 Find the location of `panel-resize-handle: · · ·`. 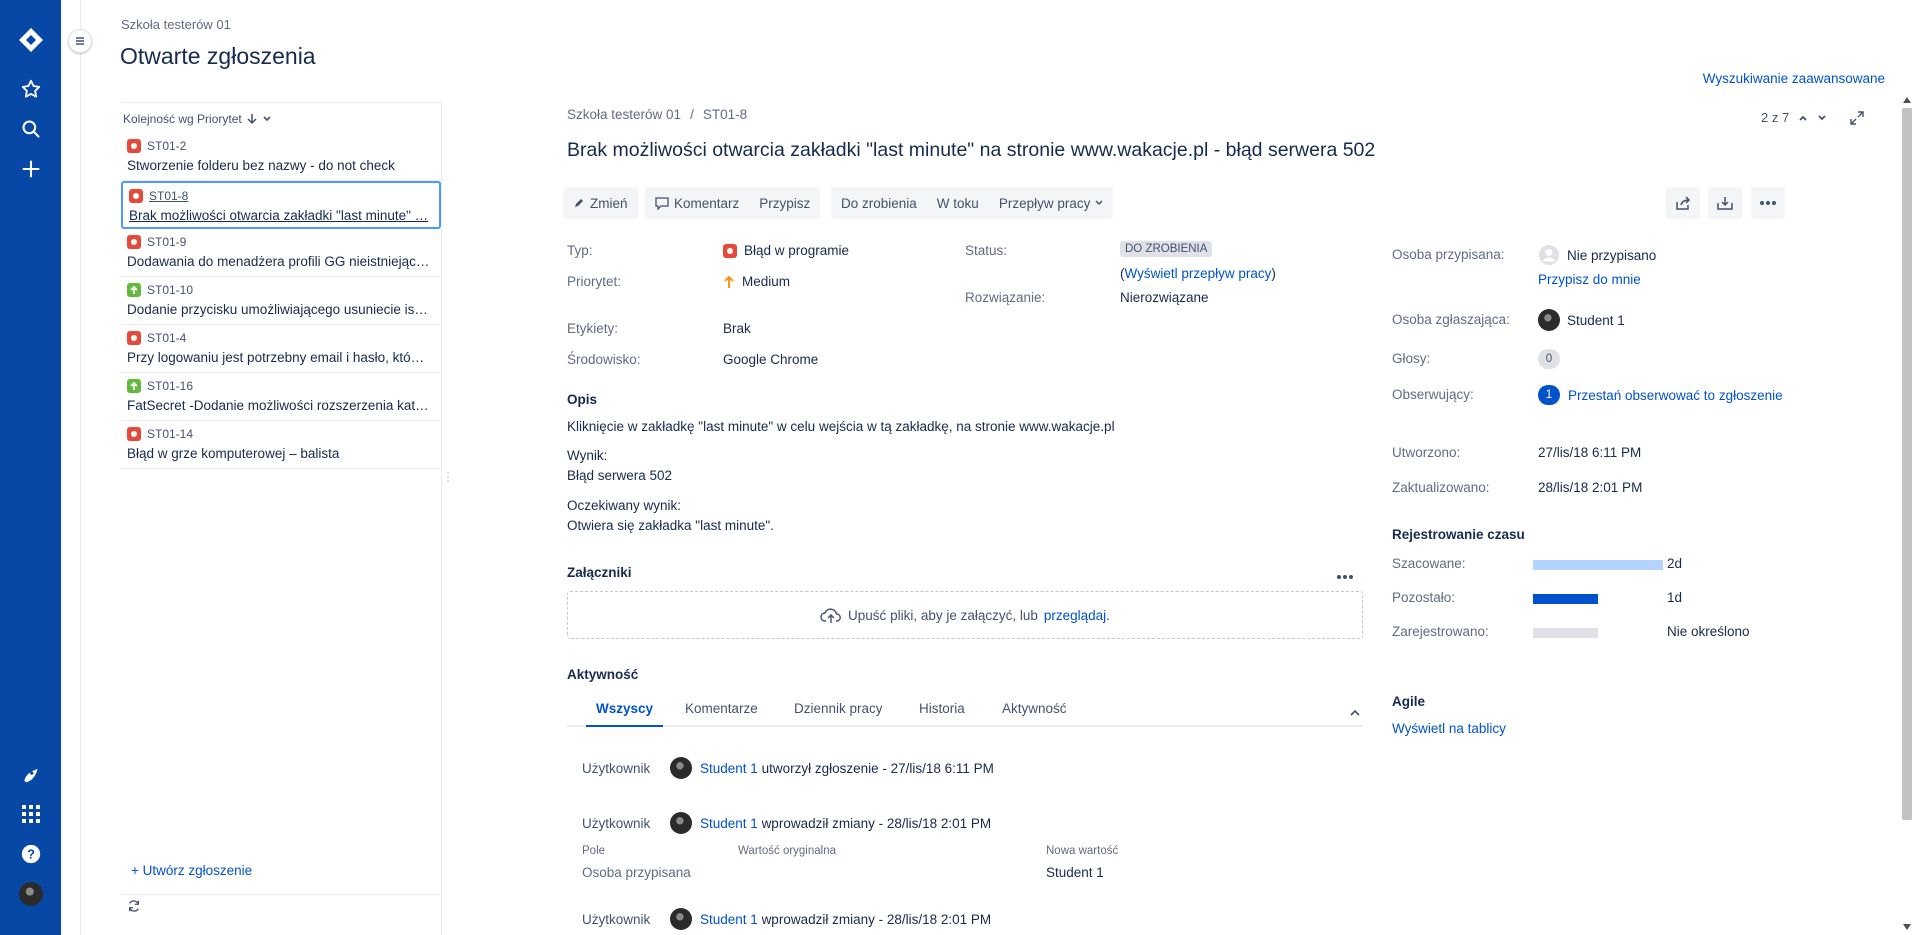

panel-resize-handle: · · · is located at coordinates (448, 476).